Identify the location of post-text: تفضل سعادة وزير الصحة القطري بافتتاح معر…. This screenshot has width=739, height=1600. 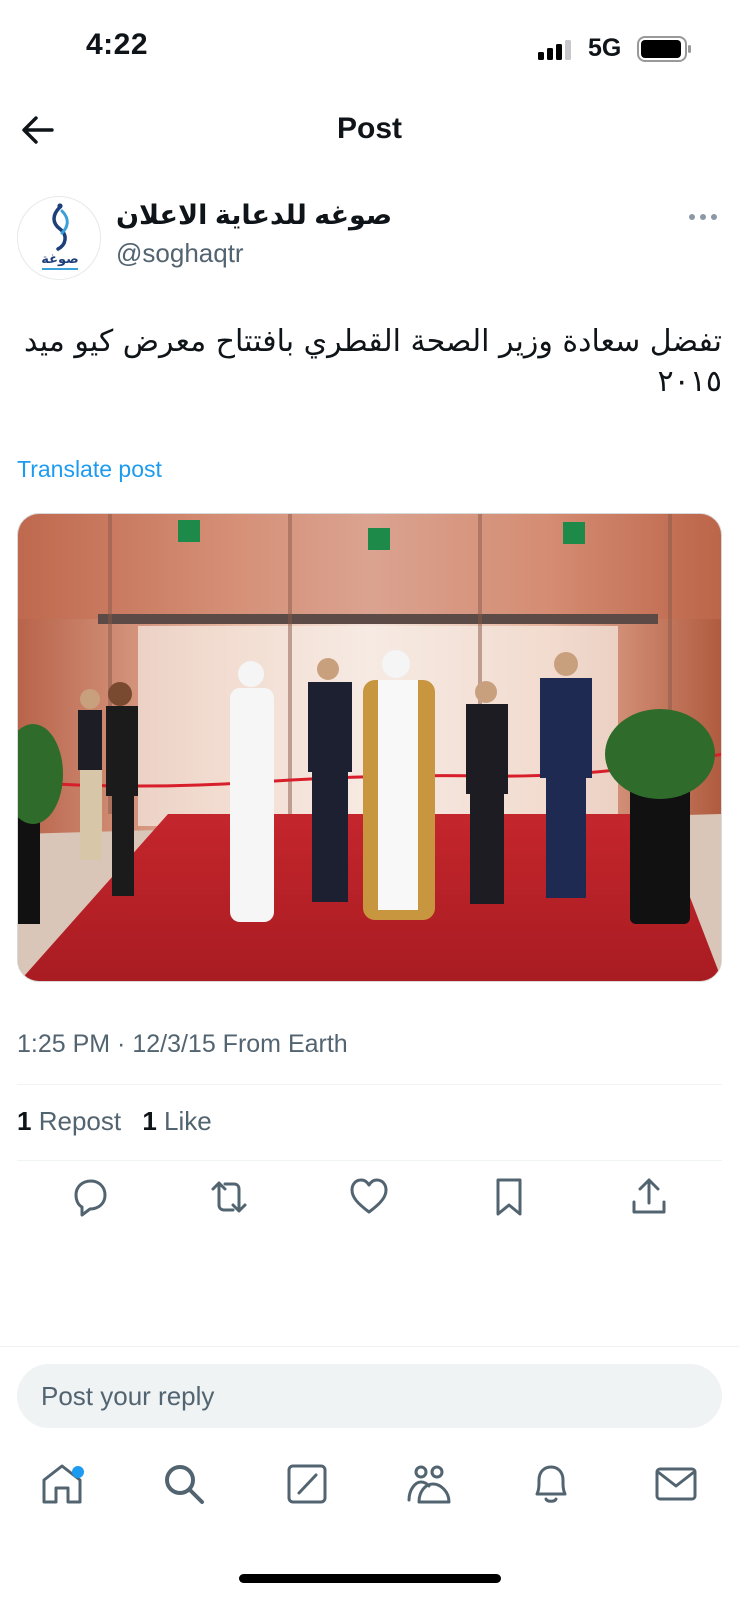
(373, 361).